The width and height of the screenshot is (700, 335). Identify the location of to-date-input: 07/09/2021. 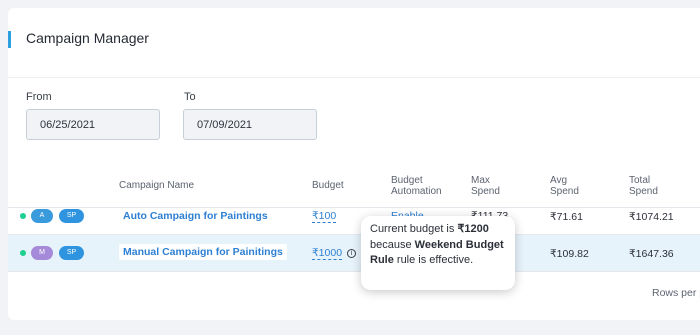
(250, 124).